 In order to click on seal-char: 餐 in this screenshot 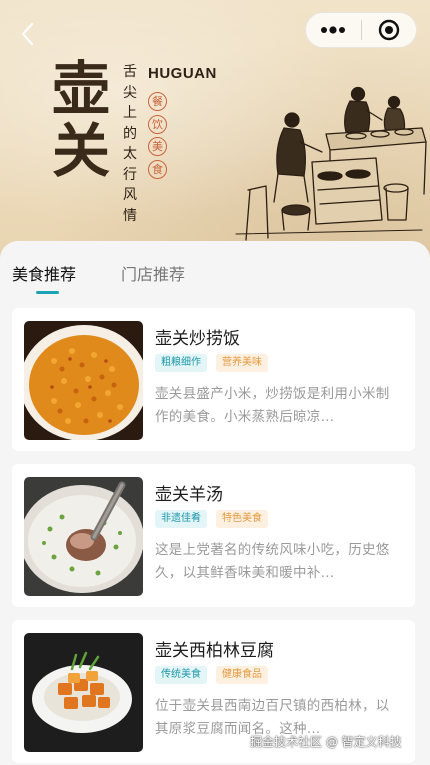, I will do `click(157, 101)`.